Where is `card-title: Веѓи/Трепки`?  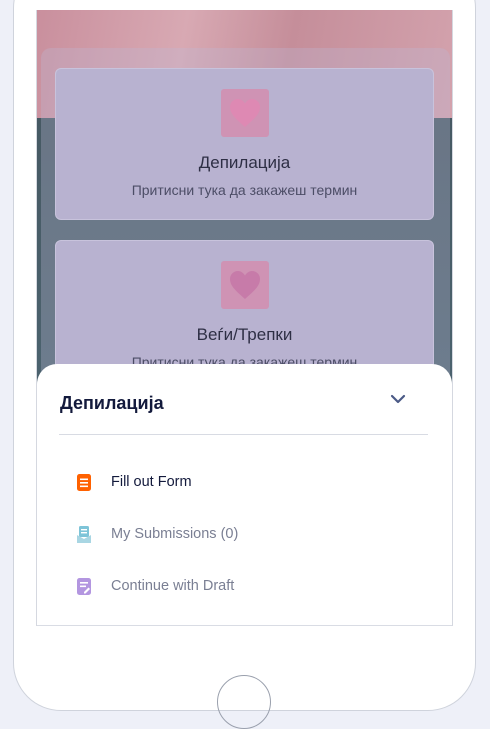
card-title: Веѓи/Трепки is located at coordinates (244, 334).